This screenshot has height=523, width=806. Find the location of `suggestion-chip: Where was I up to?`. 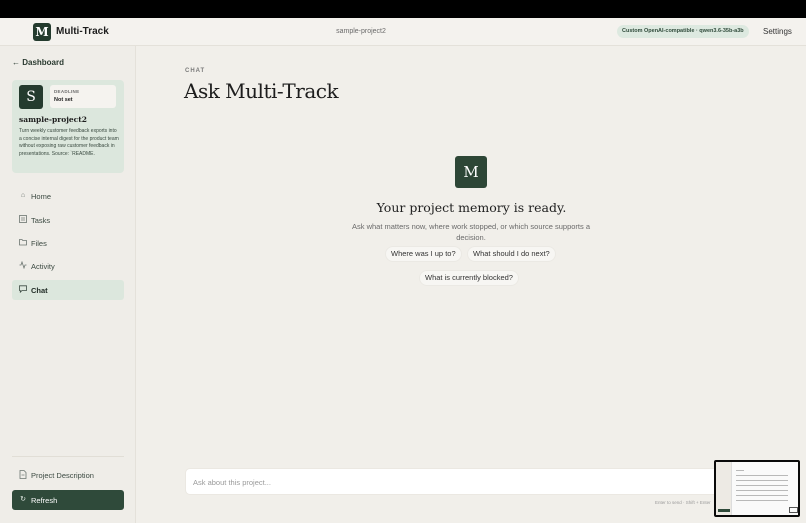

suggestion-chip: Where was I up to? is located at coordinates (423, 254).